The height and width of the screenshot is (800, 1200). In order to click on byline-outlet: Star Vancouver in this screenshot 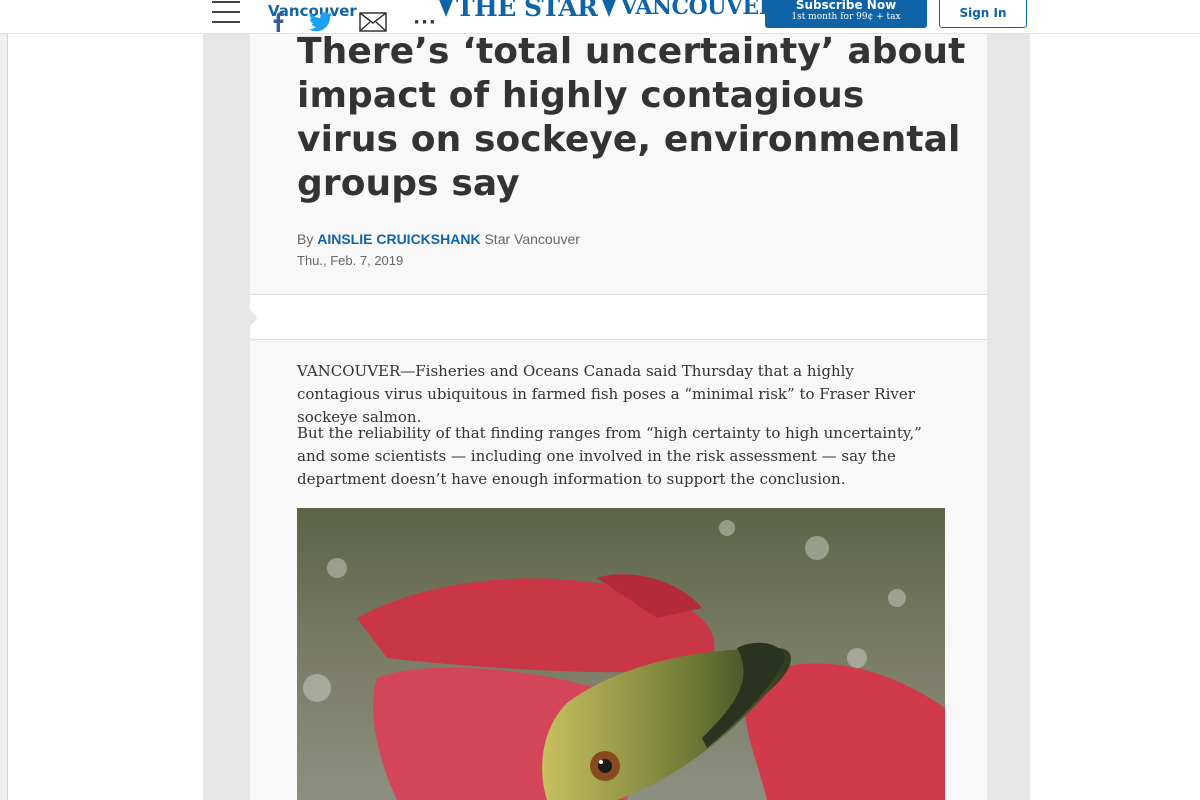, I will do `click(532, 239)`.